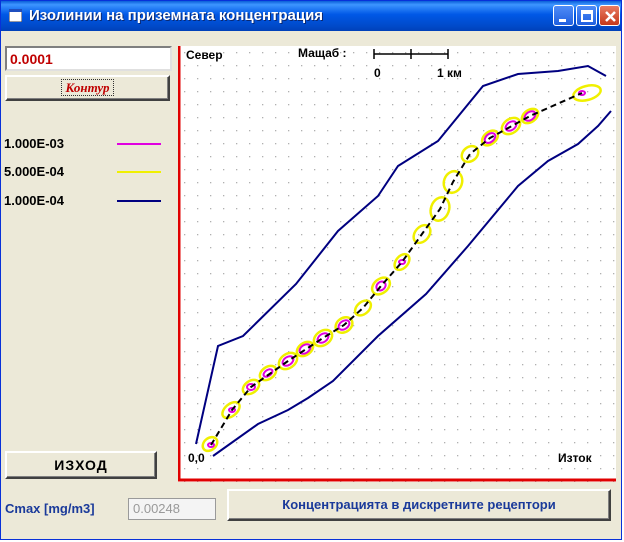 This screenshot has width=624, height=542. What do you see at coordinates (196, 458) in the screenshot?
I see `origin-label: 0,0` at bounding box center [196, 458].